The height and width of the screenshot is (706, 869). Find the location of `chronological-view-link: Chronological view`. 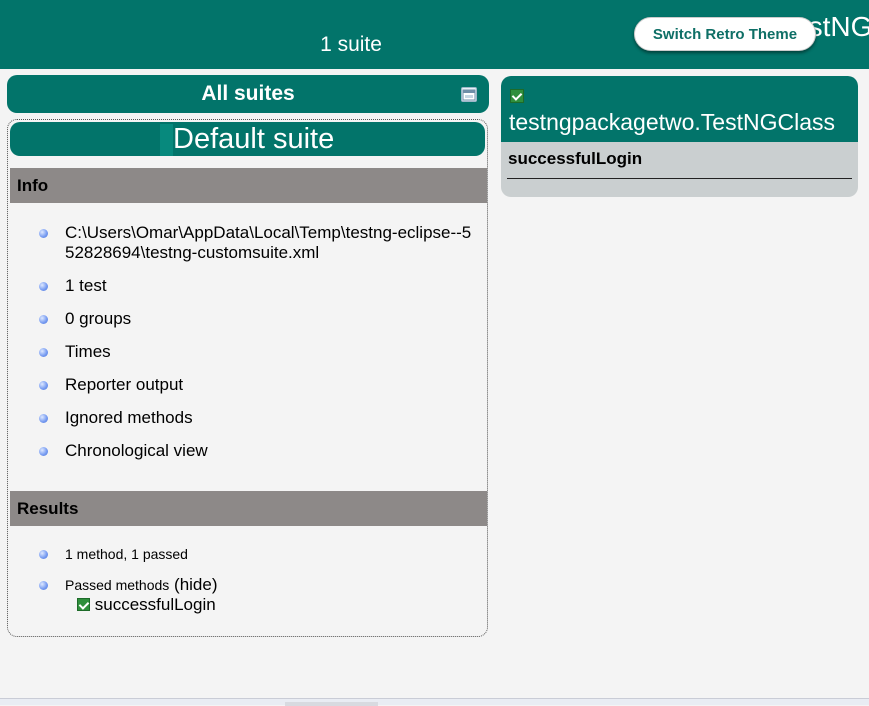

chronological-view-link: Chronological view is located at coordinates (136, 450).